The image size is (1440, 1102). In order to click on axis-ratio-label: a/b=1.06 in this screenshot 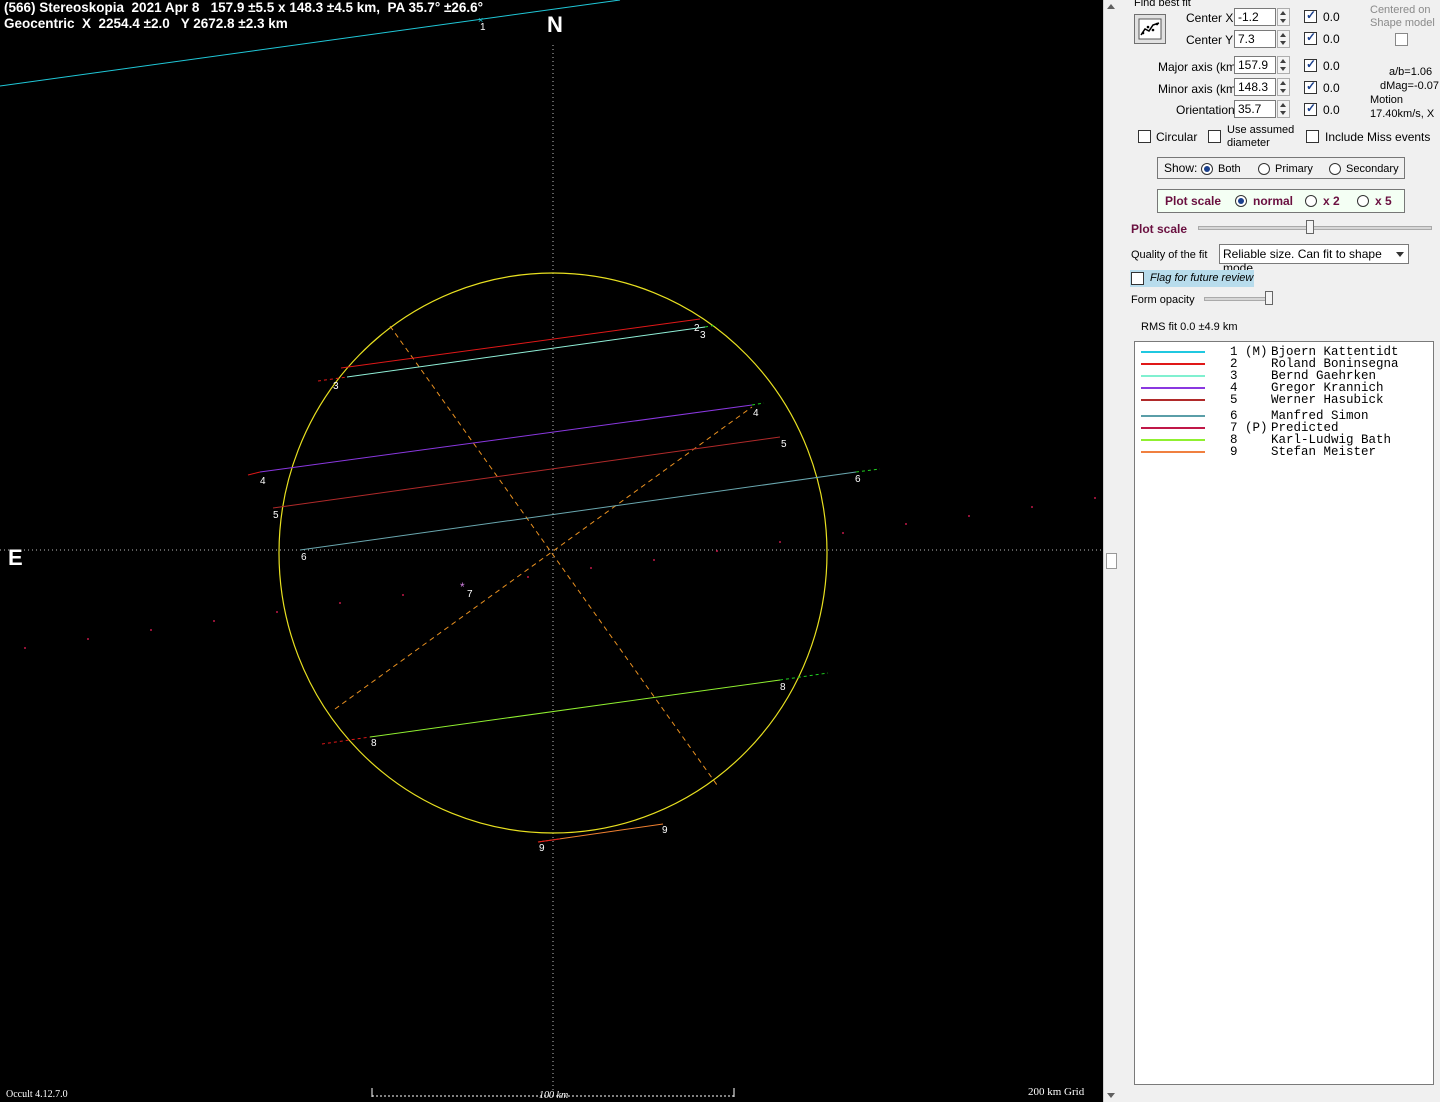, I will do `click(1411, 72)`.